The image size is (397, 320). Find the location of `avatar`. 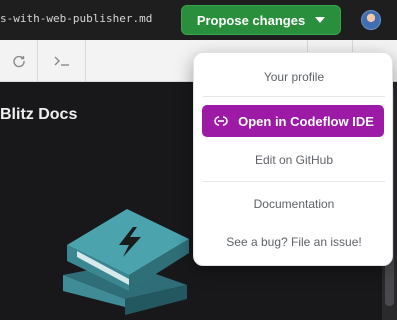

avatar is located at coordinates (371, 20).